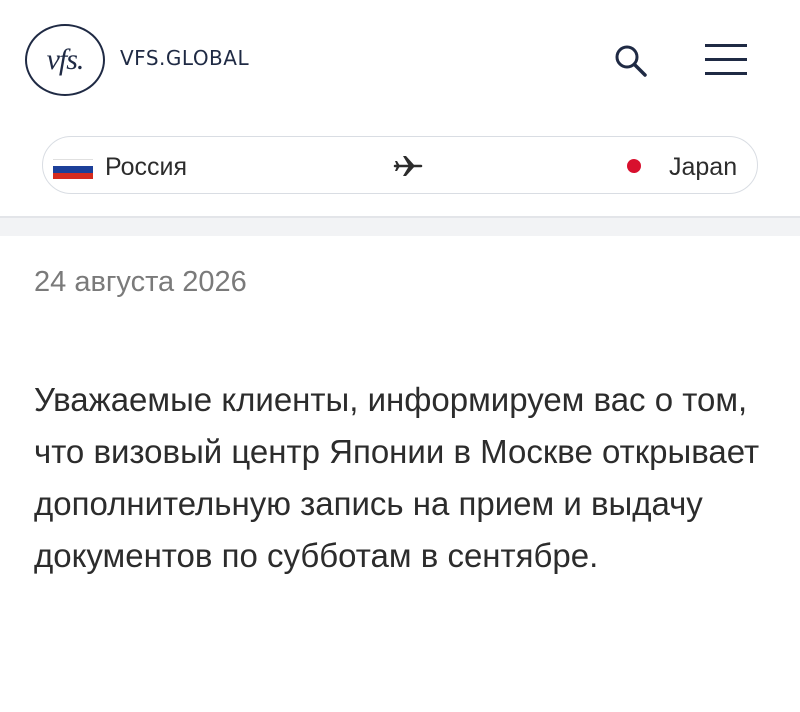  I want to click on from-country-label: Россия, so click(146, 167).